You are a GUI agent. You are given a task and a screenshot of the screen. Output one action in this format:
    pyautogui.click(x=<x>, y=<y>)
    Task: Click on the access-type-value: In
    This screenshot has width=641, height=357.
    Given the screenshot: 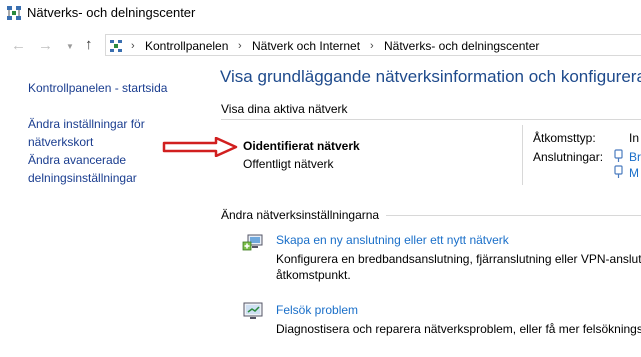 What is the action you would take?
    pyautogui.click(x=634, y=138)
    